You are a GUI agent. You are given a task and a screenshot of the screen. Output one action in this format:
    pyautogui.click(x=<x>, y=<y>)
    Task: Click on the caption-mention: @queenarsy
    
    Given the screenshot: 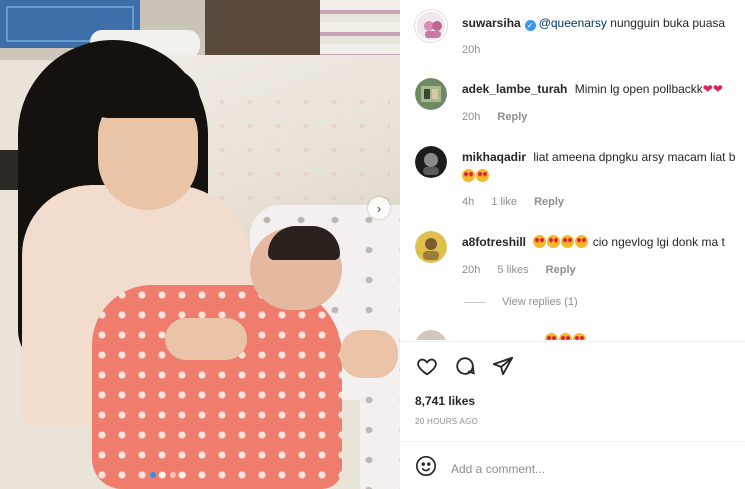 What is the action you would take?
    pyautogui.click(x=573, y=23)
    